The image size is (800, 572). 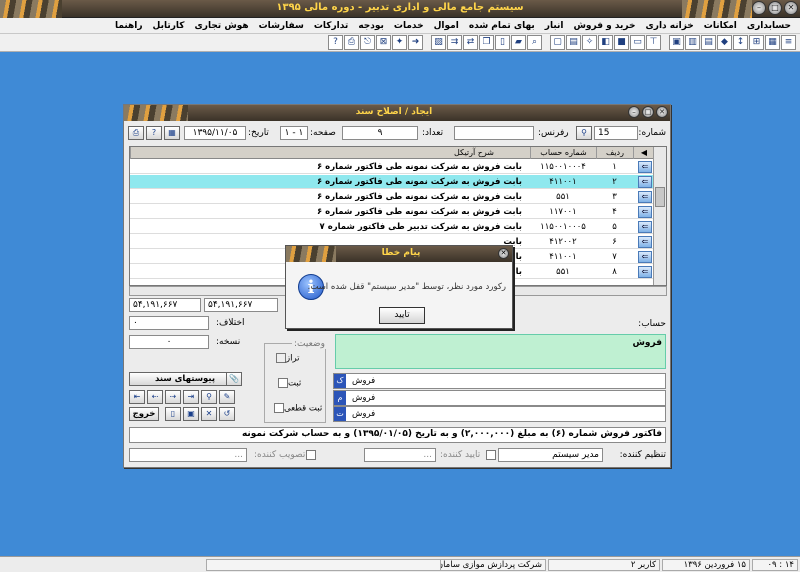 I want to click on doc-icon: ▯, so click(x=502, y=42).